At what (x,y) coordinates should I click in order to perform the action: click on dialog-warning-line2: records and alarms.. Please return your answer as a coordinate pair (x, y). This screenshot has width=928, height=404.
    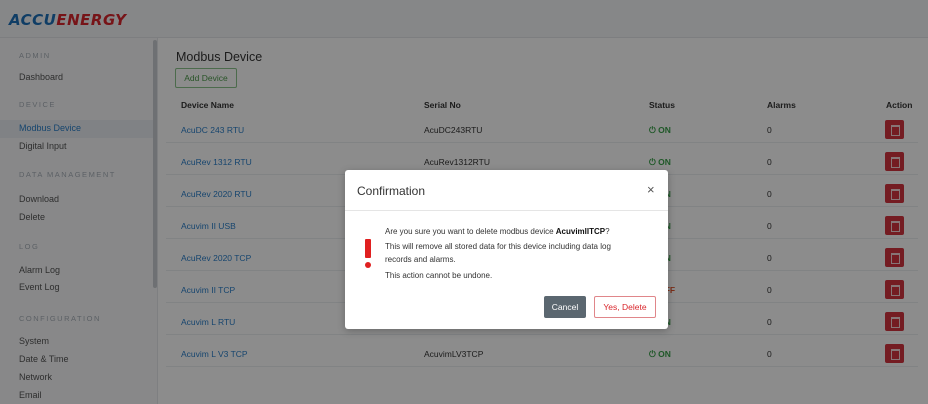
    Looking at the image, I should click on (420, 259).